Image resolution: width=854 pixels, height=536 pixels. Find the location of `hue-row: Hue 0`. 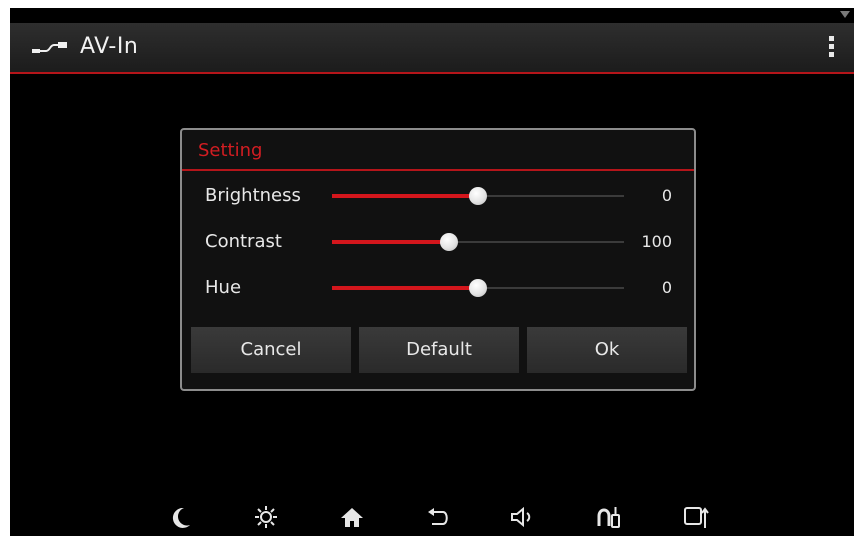

hue-row: Hue 0 is located at coordinates (438, 288).